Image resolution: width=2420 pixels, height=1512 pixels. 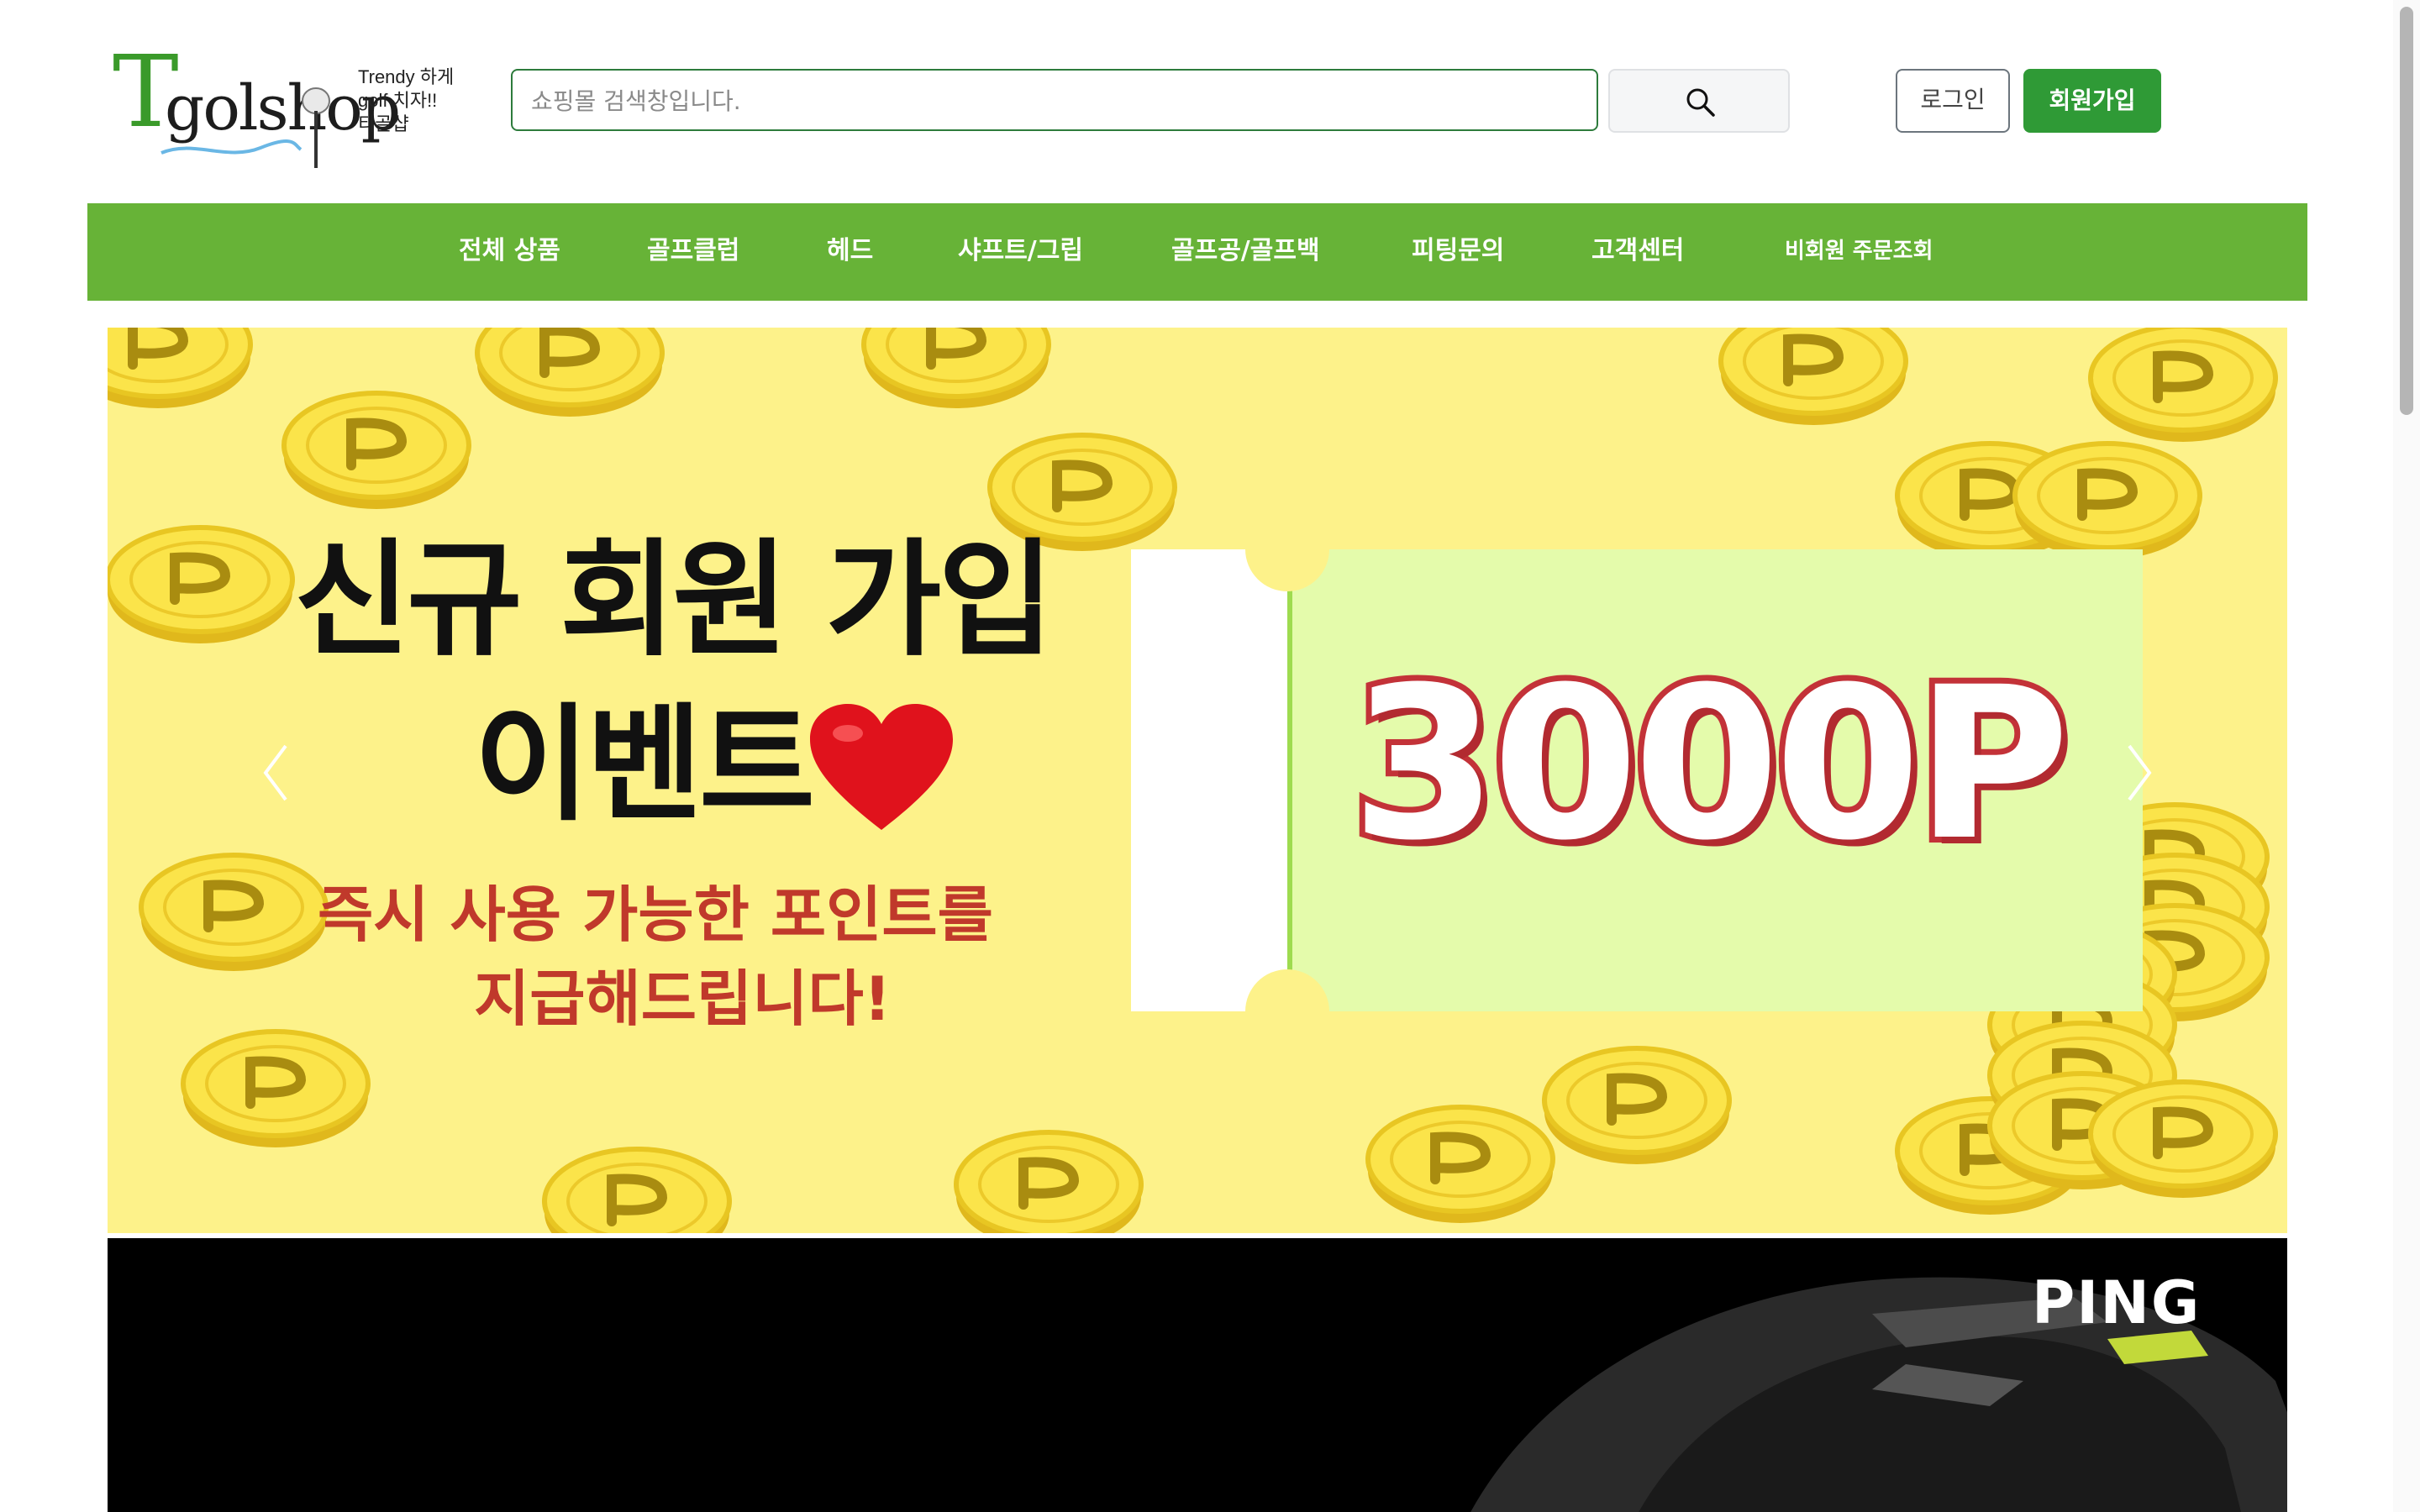 What do you see at coordinates (2140, 772) in the screenshot?
I see `chevron-right-icon` at bounding box center [2140, 772].